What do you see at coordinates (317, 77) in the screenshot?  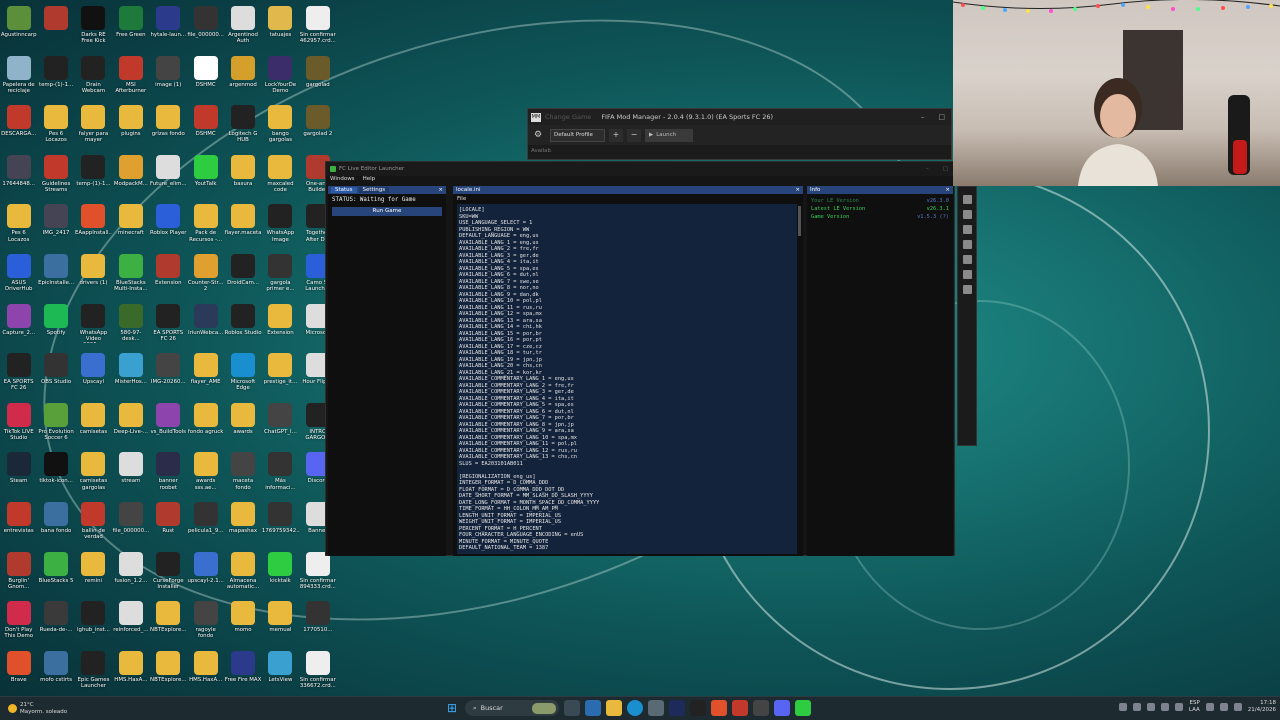 I see `desktop-icon: gargolad` at bounding box center [317, 77].